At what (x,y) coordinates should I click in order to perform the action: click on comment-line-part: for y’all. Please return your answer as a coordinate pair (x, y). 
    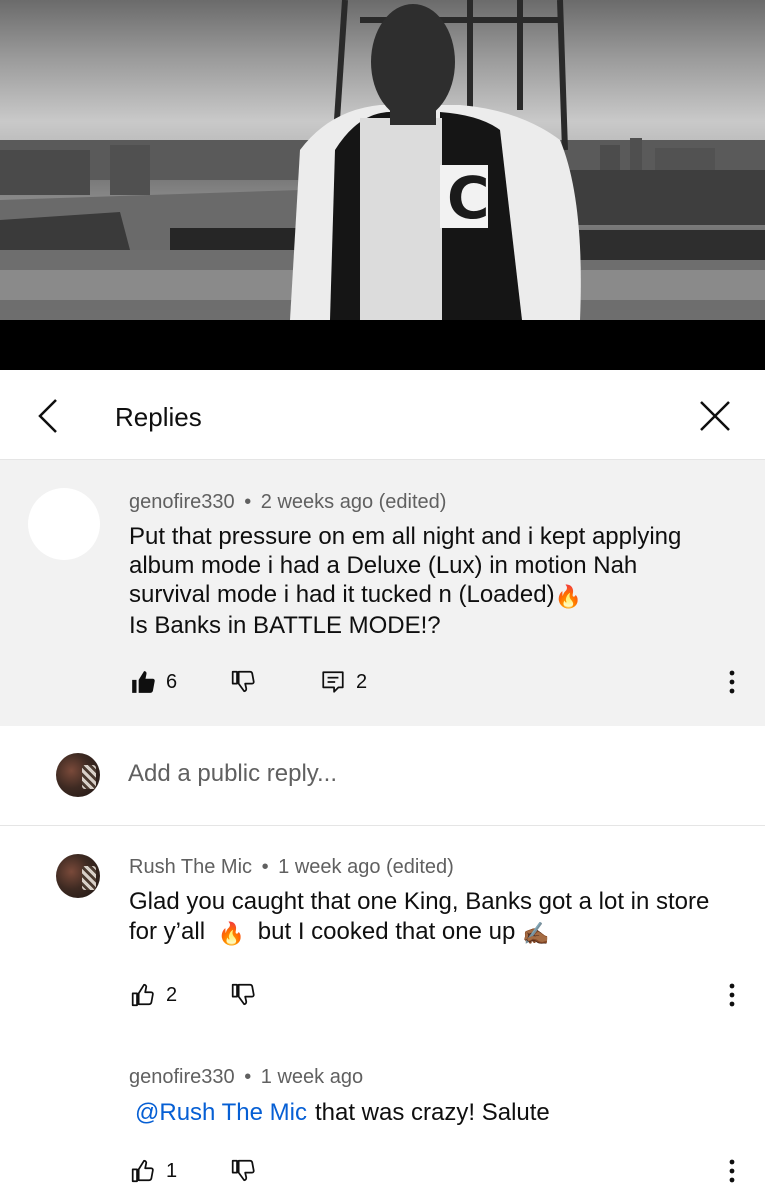
    Looking at the image, I should click on (167, 931).